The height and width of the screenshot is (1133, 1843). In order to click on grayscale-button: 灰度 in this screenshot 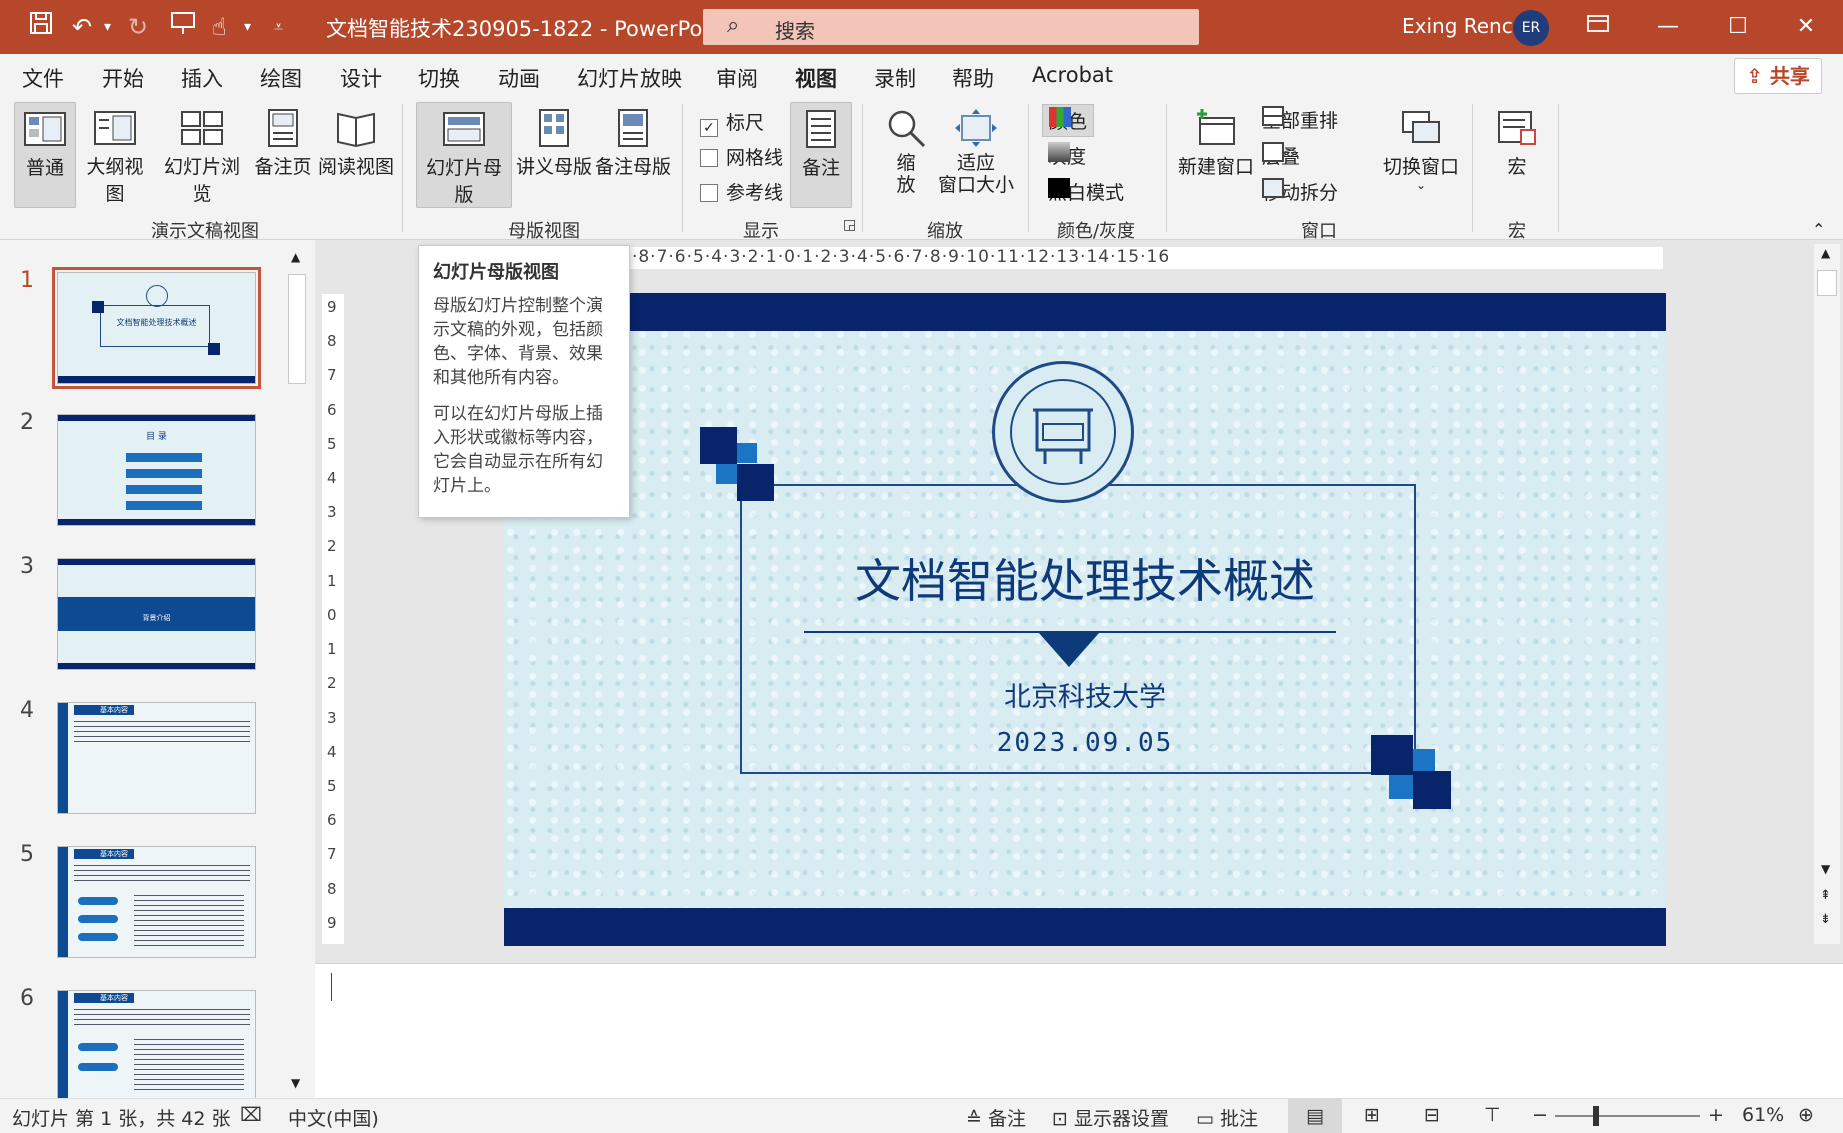, I will do `click(1067, 155)`.